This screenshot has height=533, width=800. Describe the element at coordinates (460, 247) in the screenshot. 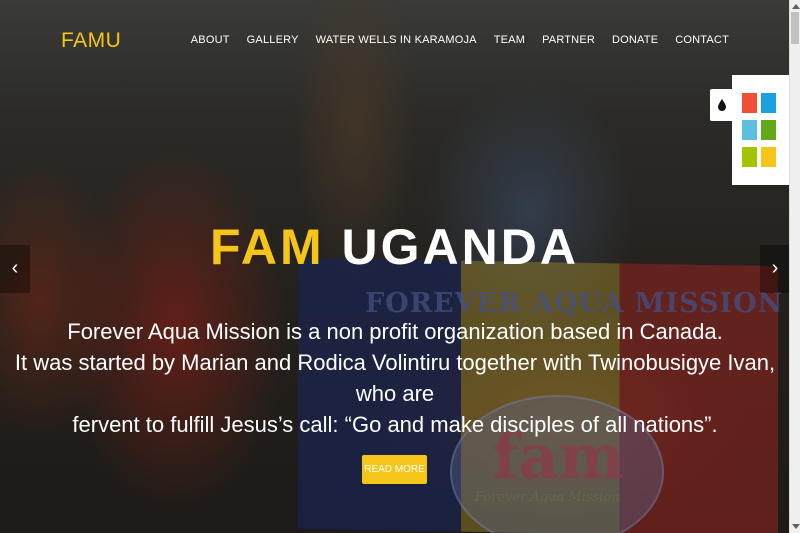

I see `hero-title-part2: UGANDA` at that location.